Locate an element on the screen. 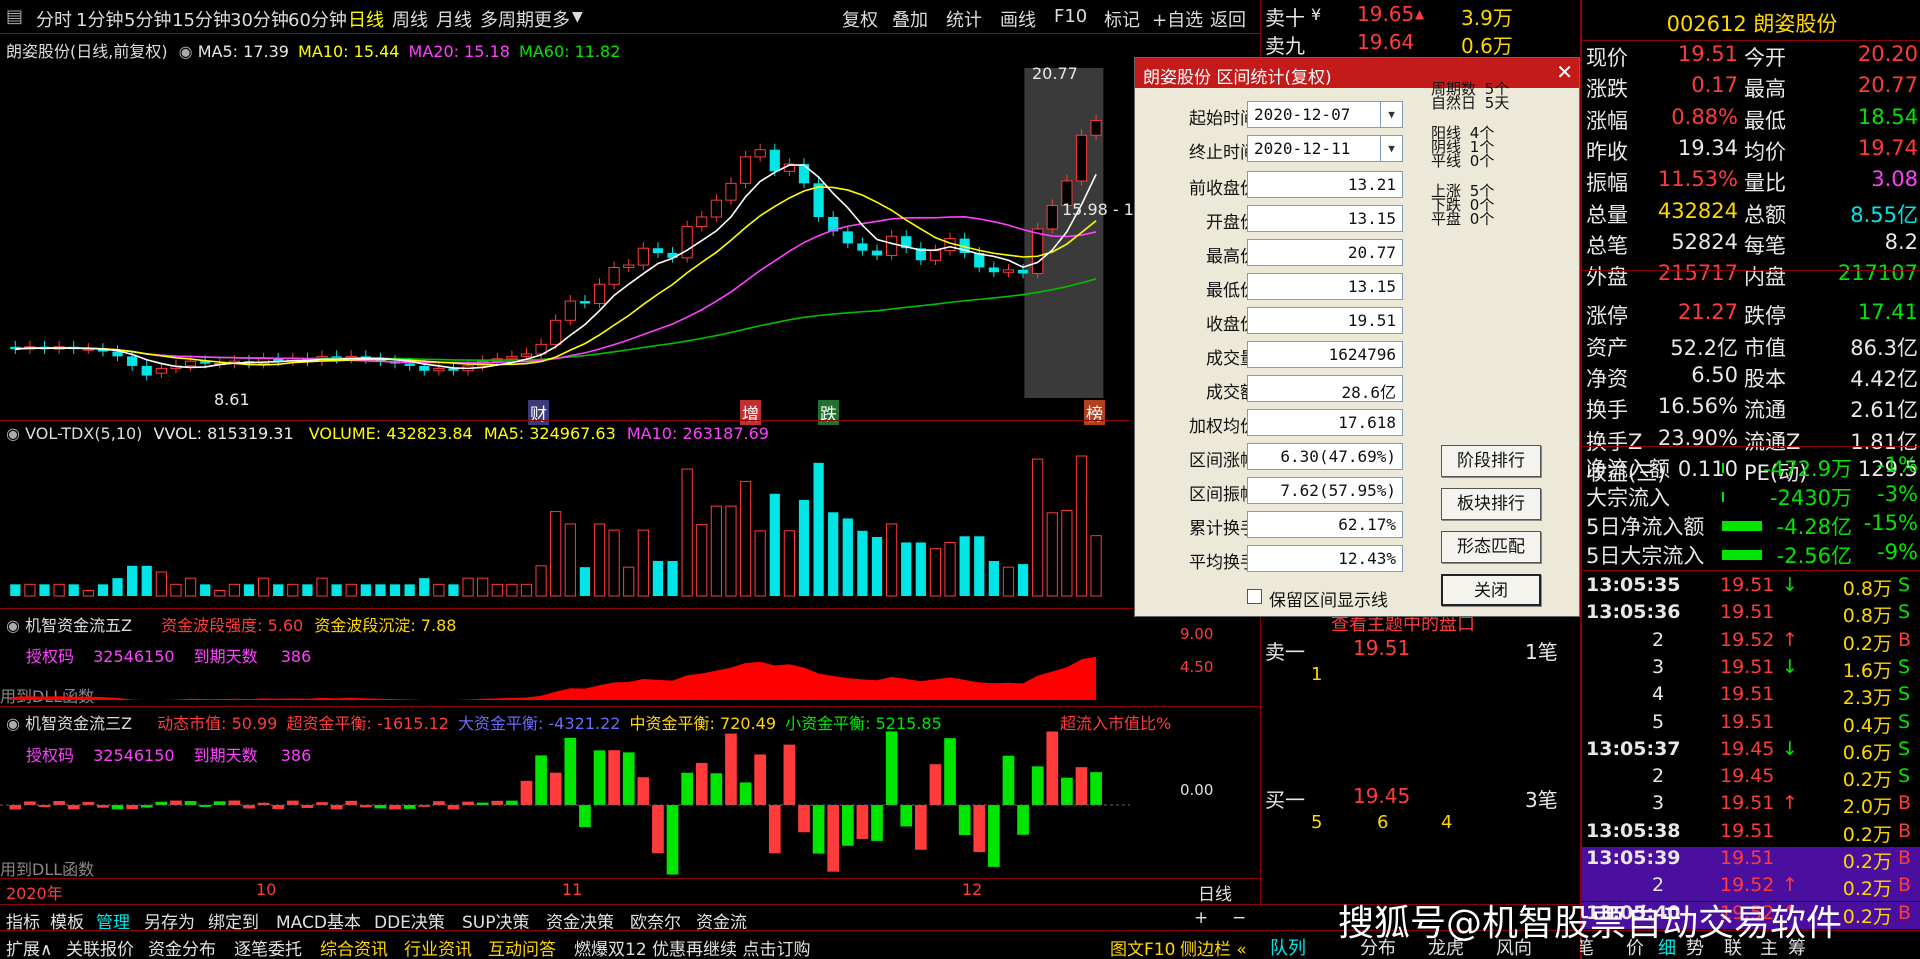  btn-add-favorite: +自选 is located at coordinates (1177, 19).